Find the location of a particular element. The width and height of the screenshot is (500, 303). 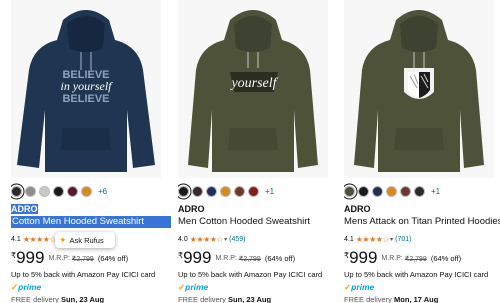

product-title: Cotton Men Hooded Sweatshirt is located at coordinates (91, 222).